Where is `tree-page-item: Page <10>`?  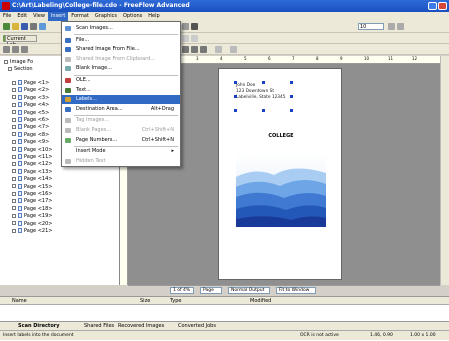
tree-page-item: Page <10> is located at coordinates (32, 150).